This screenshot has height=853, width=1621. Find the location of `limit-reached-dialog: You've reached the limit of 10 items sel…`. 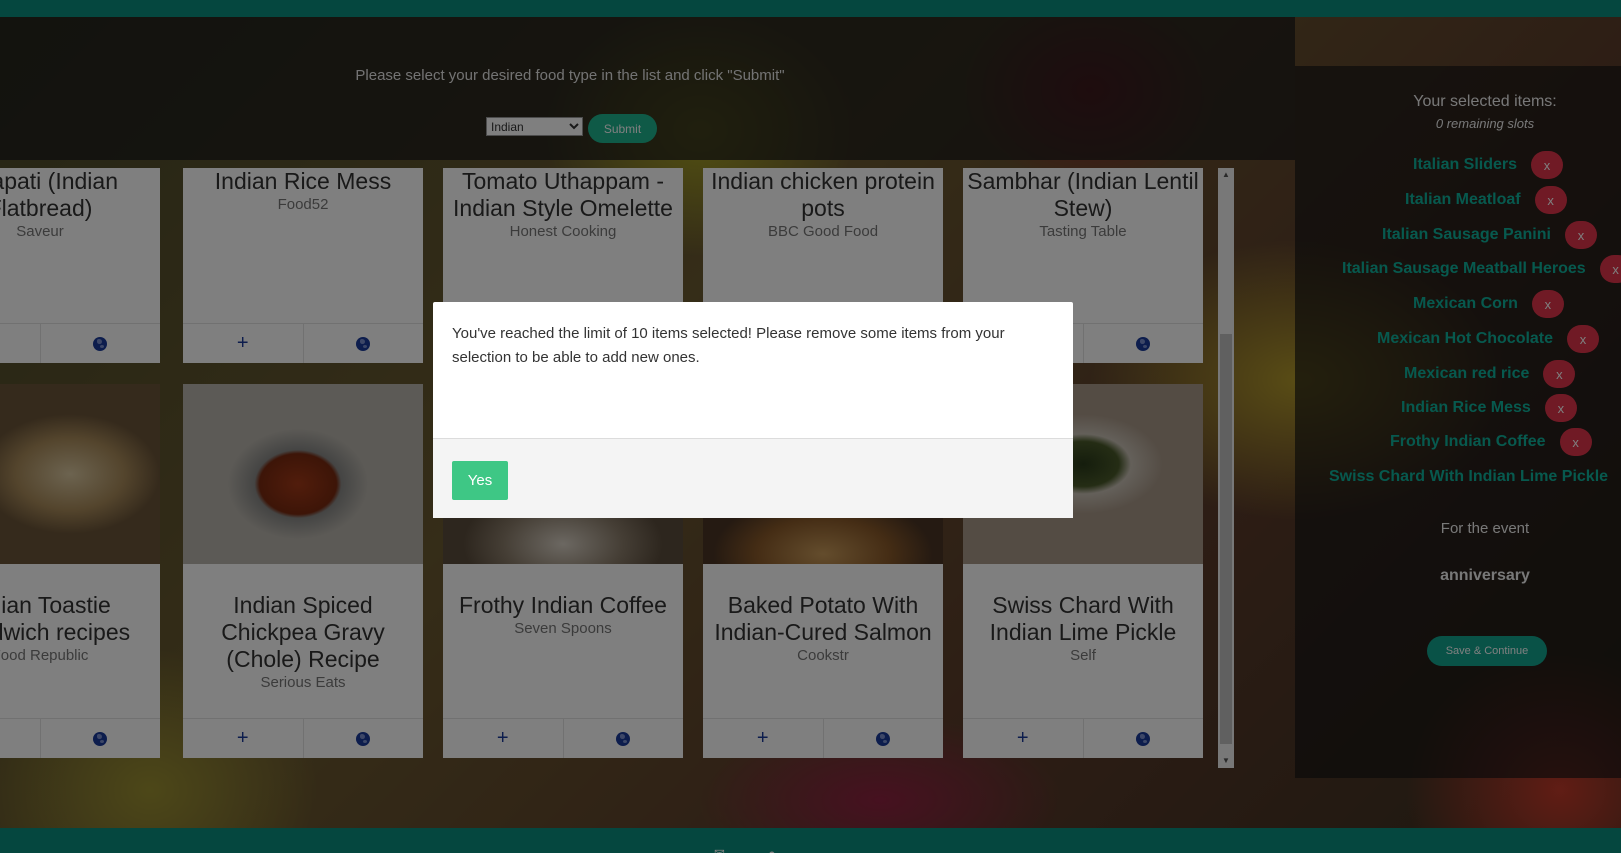

limit-reached-dialog: You've reached the limit of 10 items sel… is located at coordinates (753, 410).